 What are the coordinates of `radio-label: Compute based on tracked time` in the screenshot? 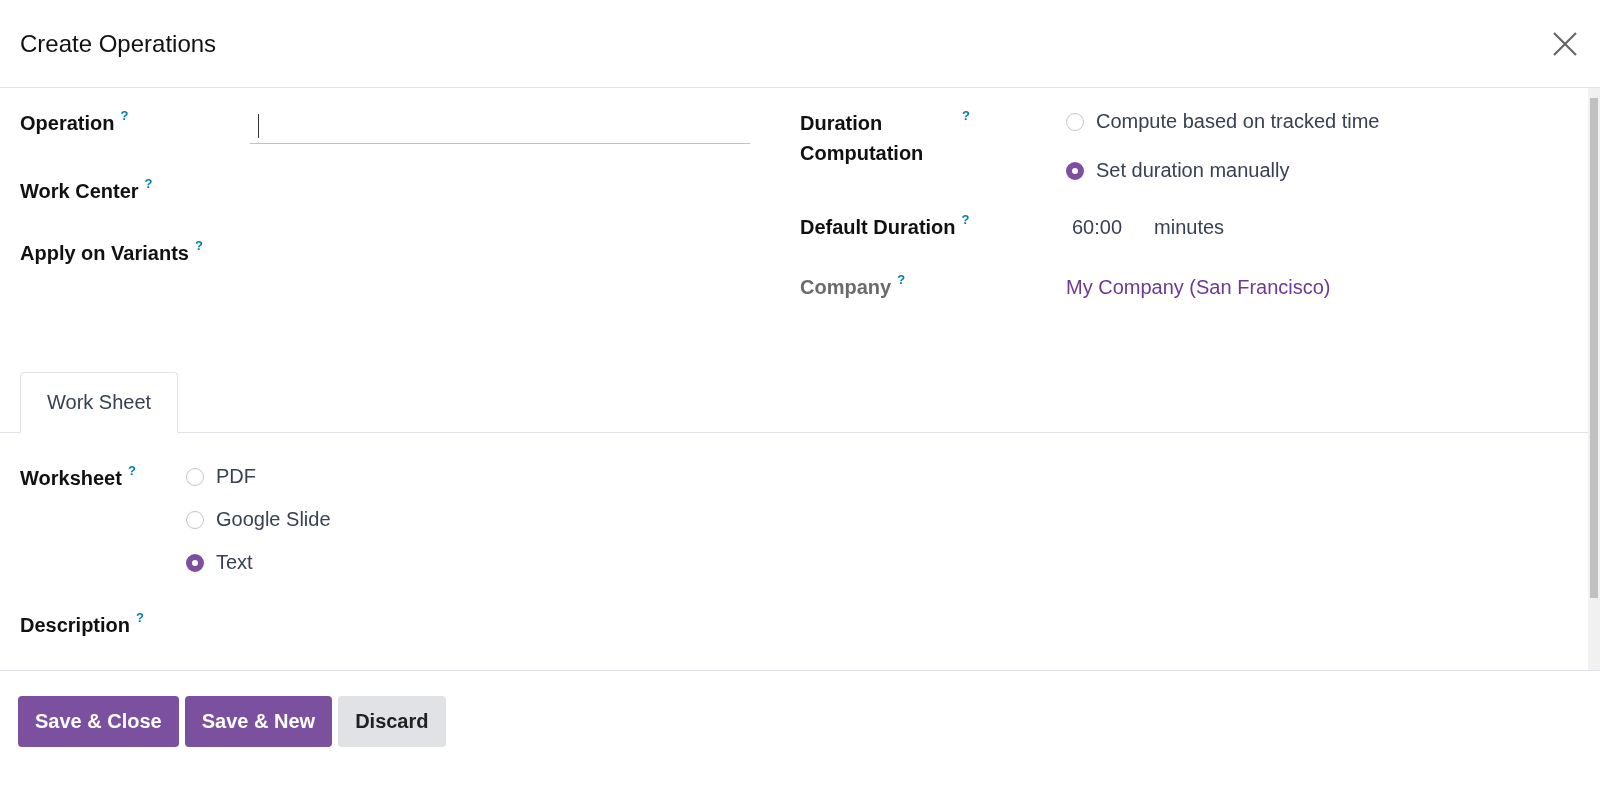 It's located at (1238, 121).